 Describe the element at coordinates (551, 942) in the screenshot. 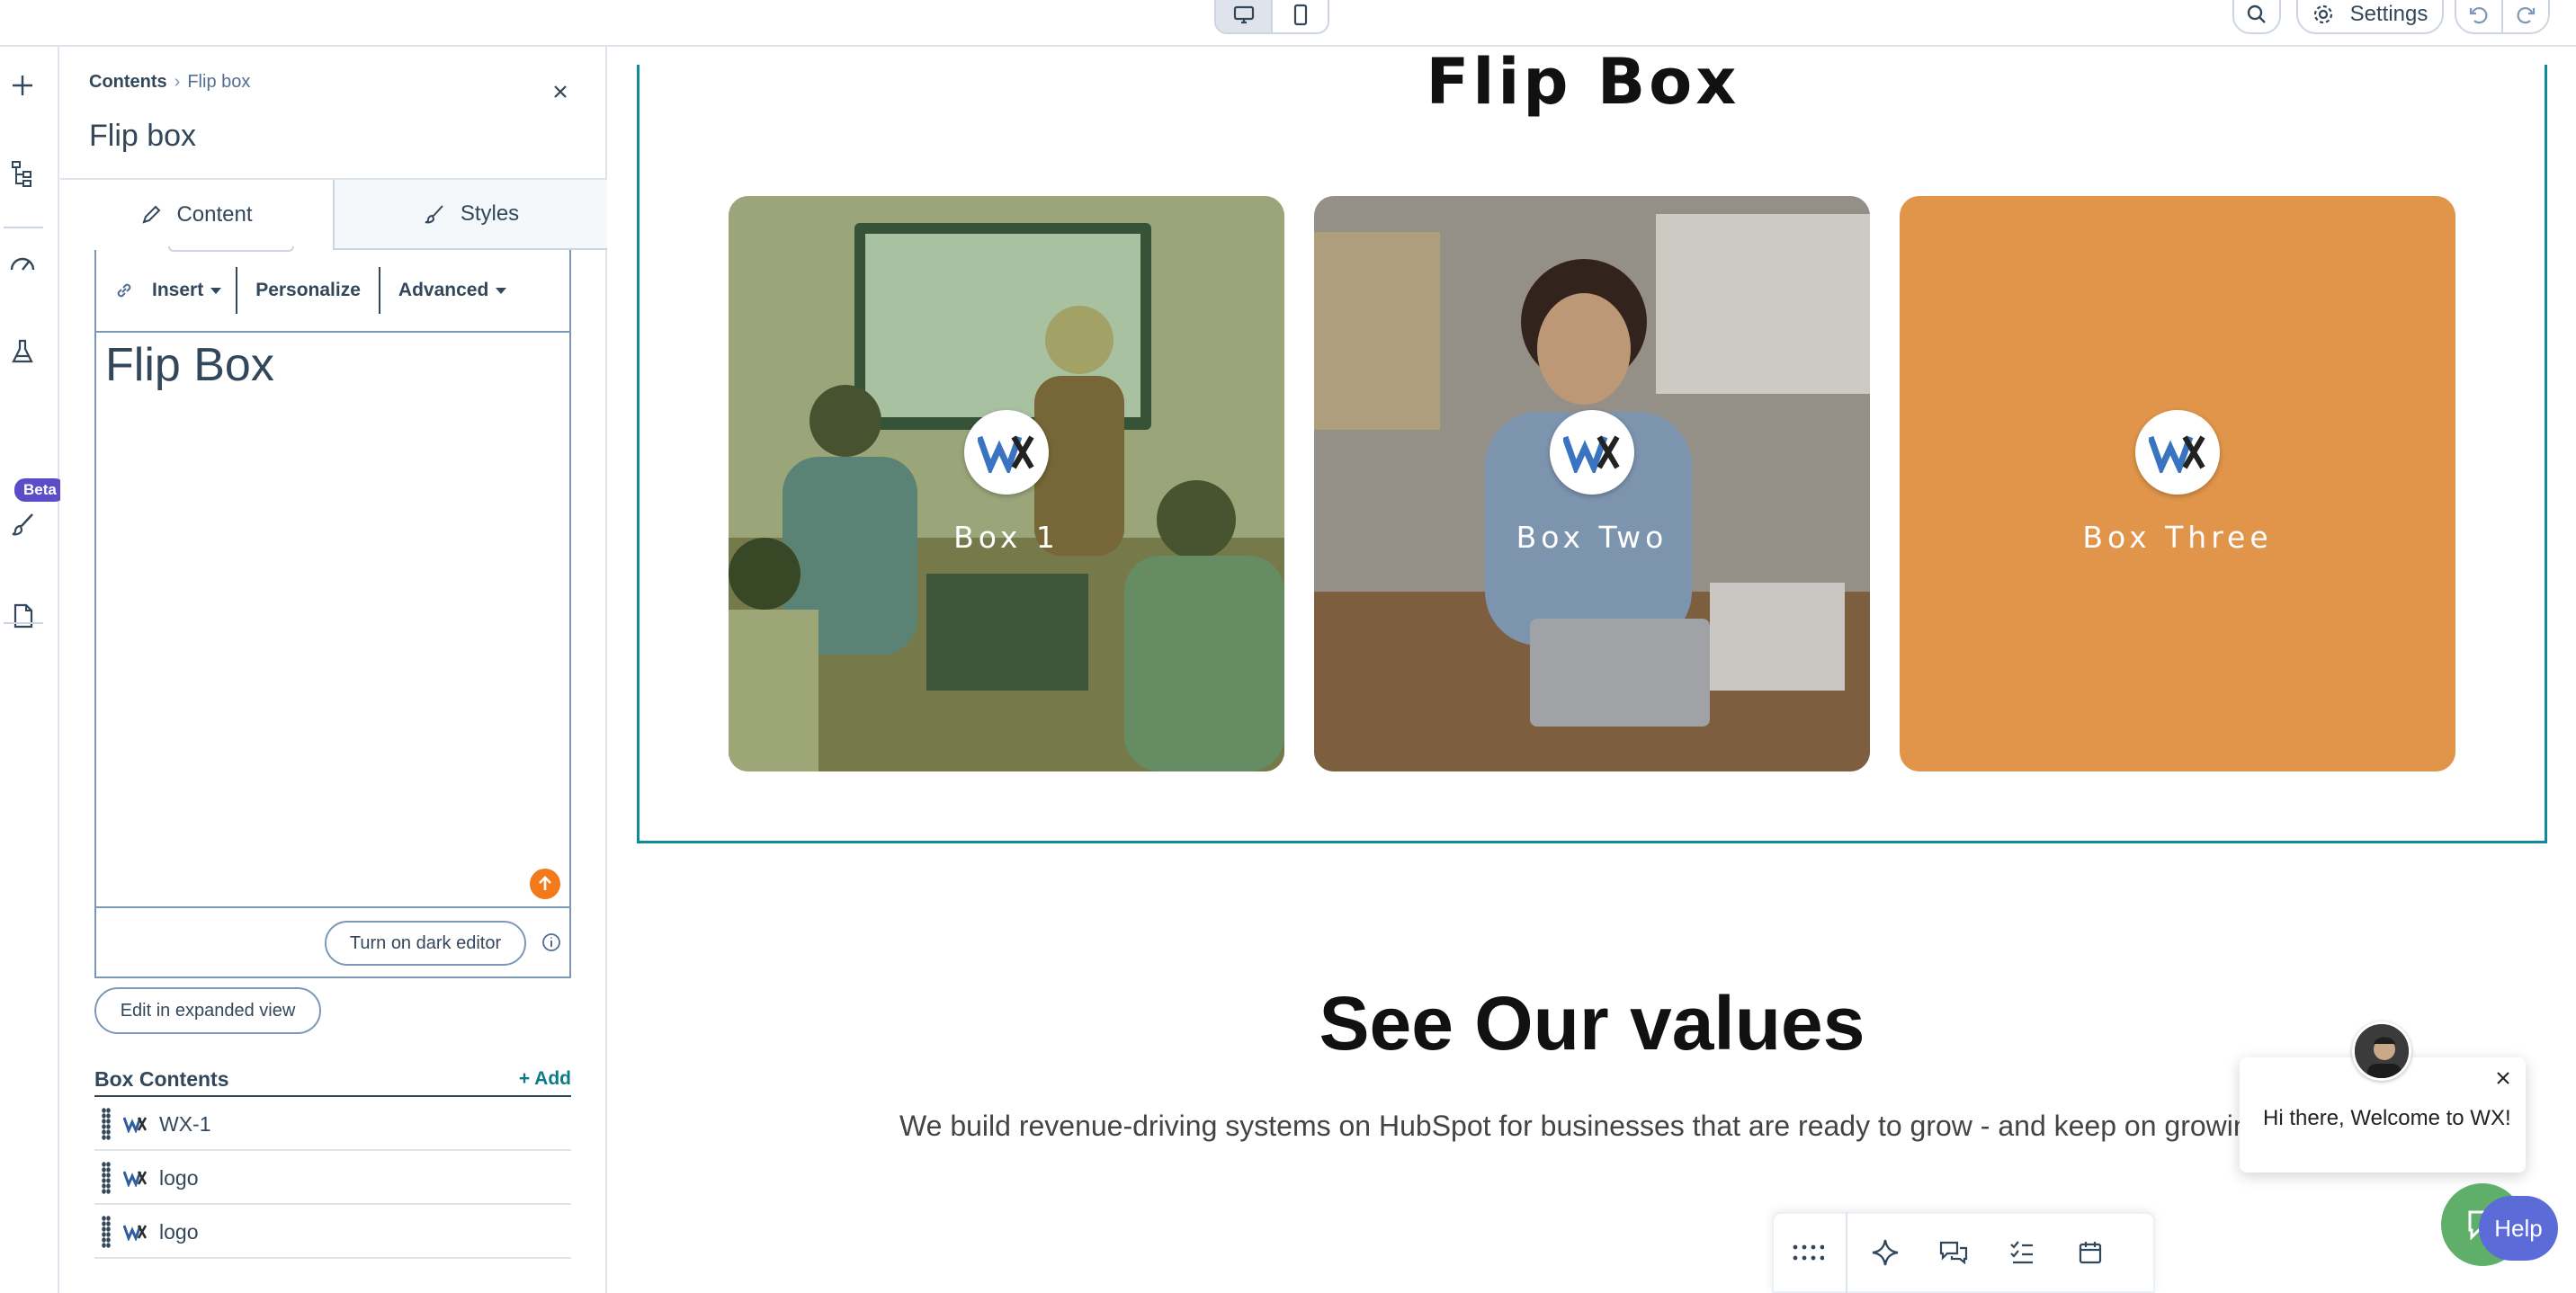

I see `info-icon` at that location.